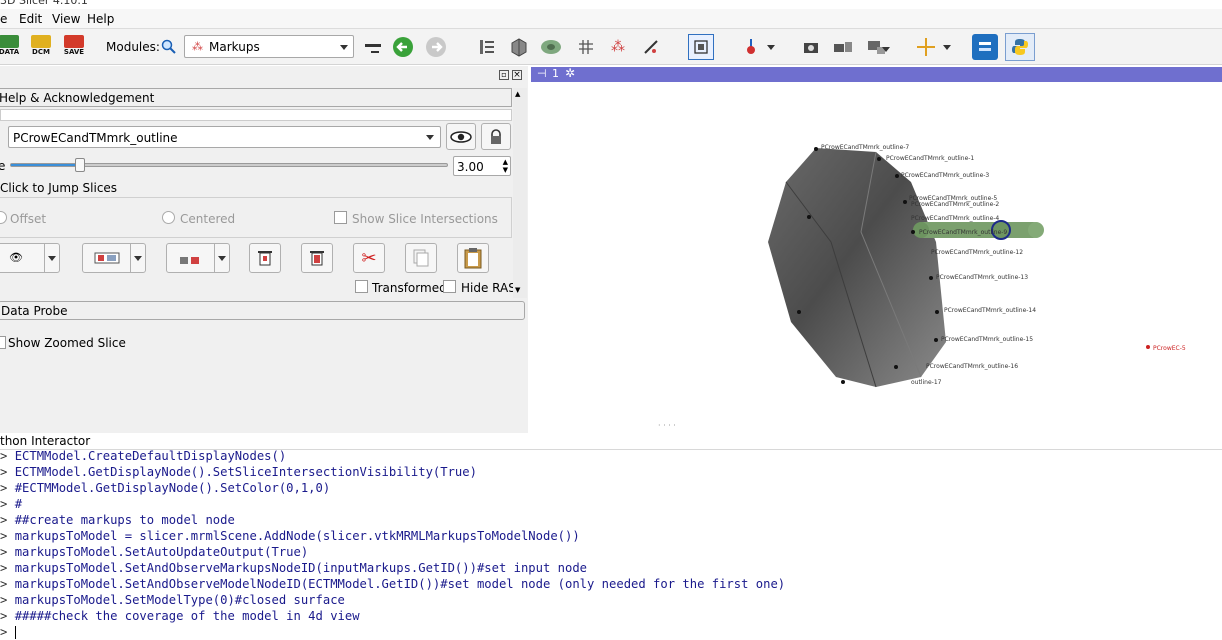 The image size is (1222, 640). I want to click on trash-all-icon, so click(317, 258).